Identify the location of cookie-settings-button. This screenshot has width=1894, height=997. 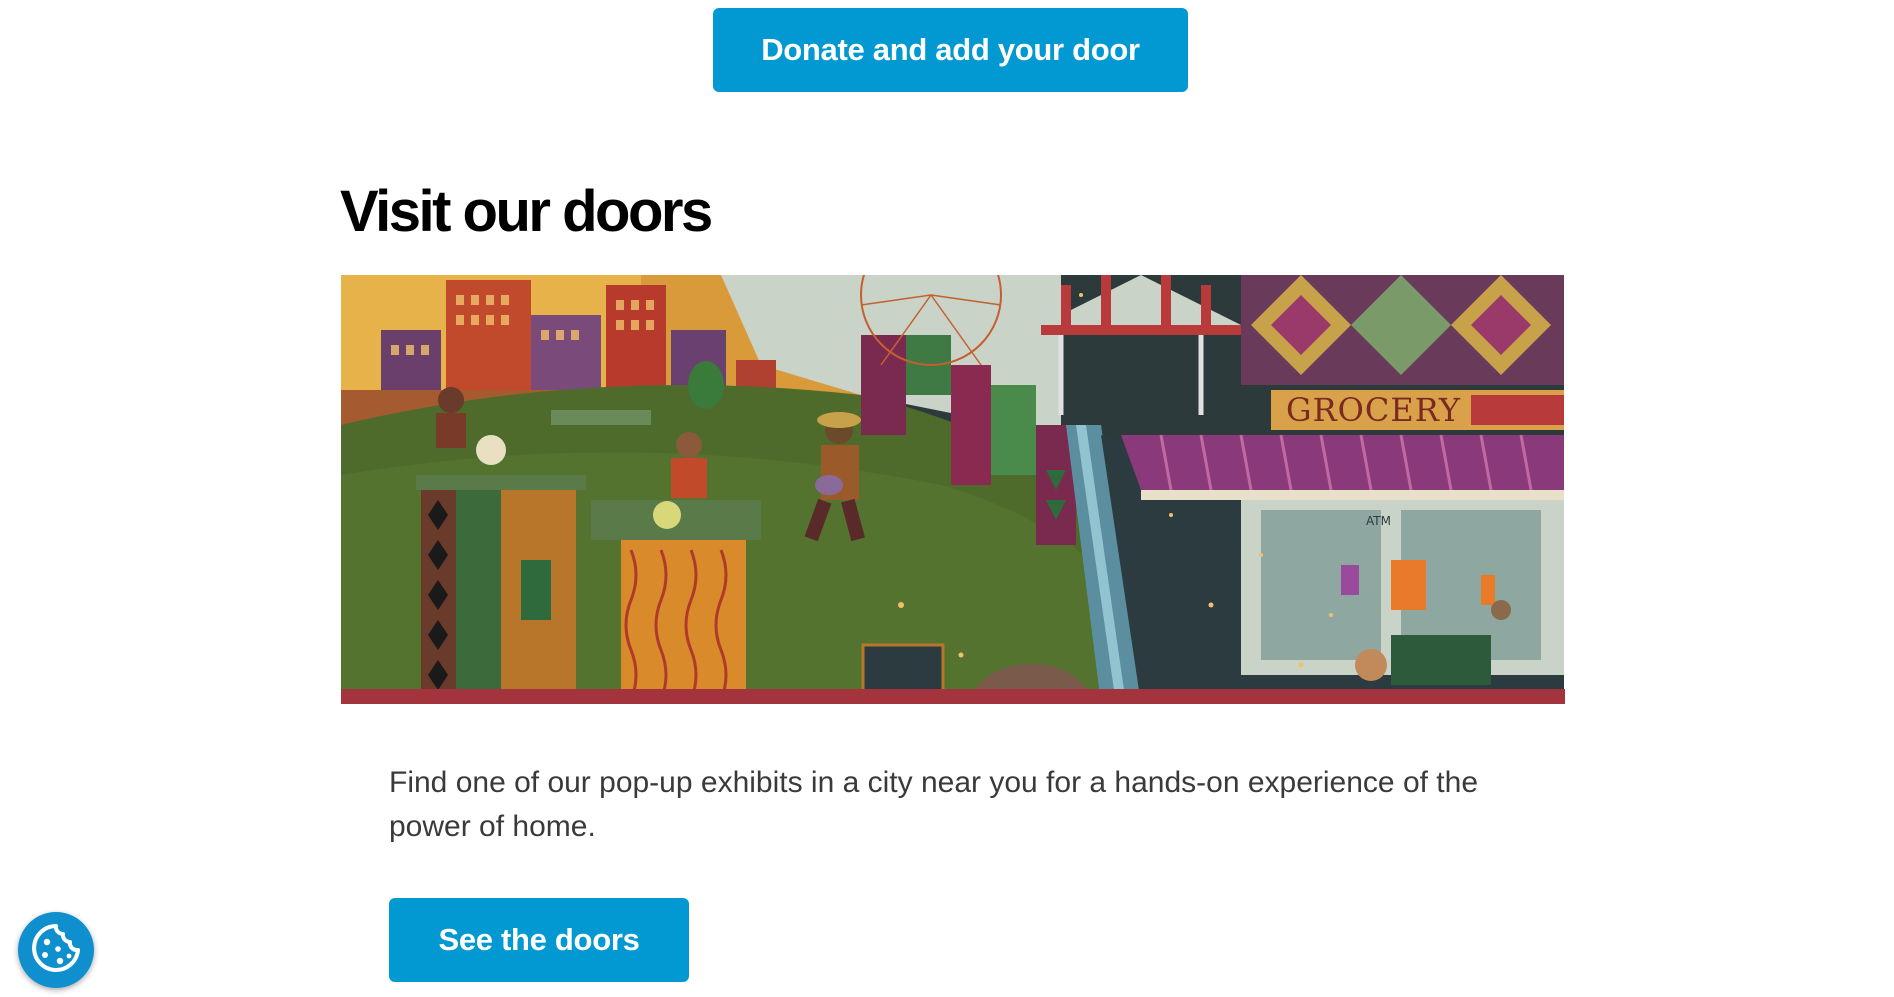
(56, 950).